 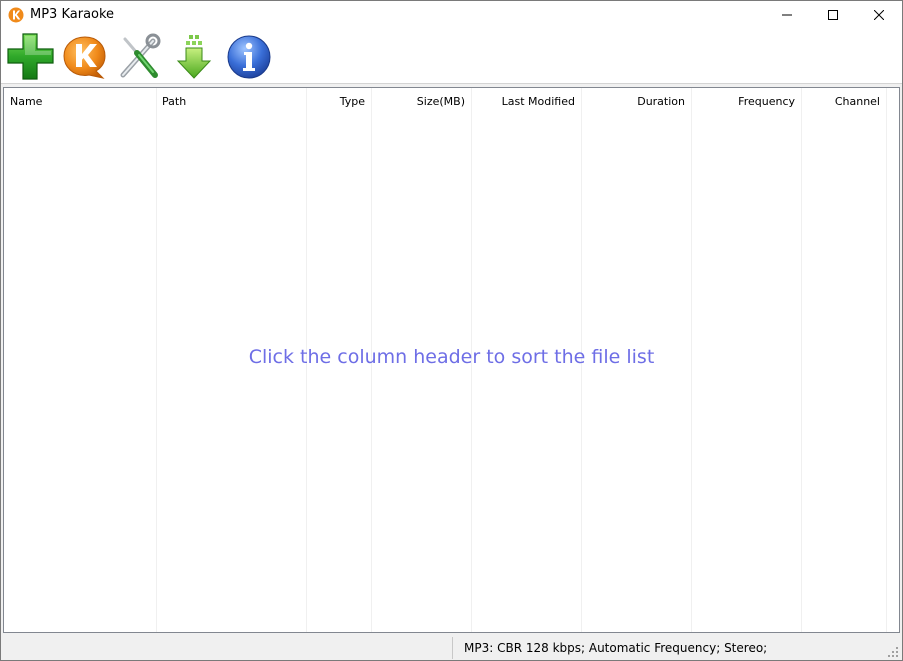 I want to click on green-plus-icon, so click(x=30, y=56).